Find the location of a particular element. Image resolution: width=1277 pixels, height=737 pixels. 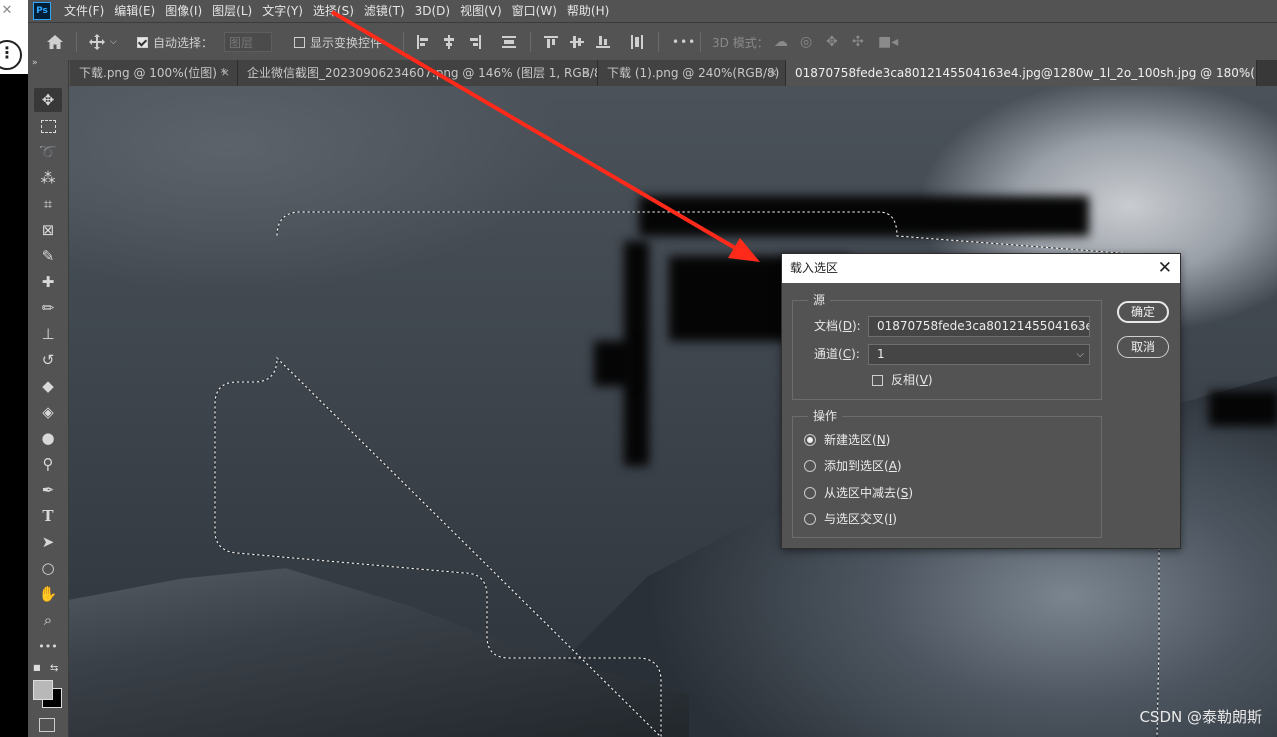

channel-value: 1 is located at coordinates (881, 354).